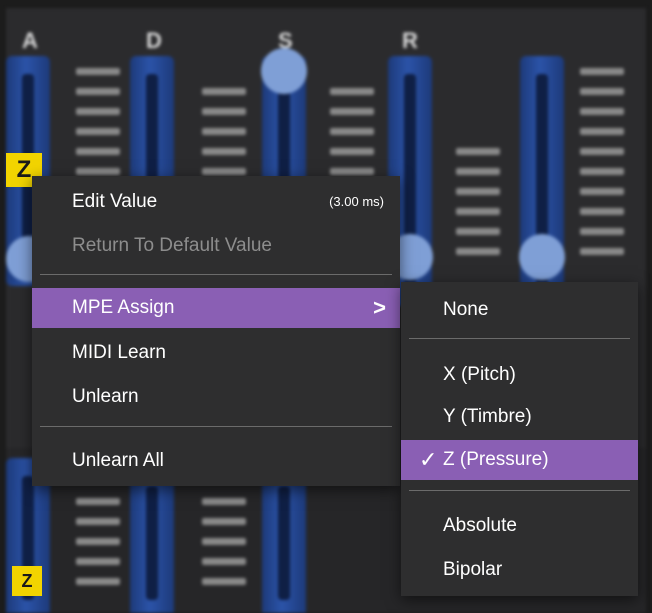 This screenshot has width=652, height=613. Describe the element at coordinates (519, 570) in the screenshot. I see `submenu-item-bipolar: Bipolar` at that location.